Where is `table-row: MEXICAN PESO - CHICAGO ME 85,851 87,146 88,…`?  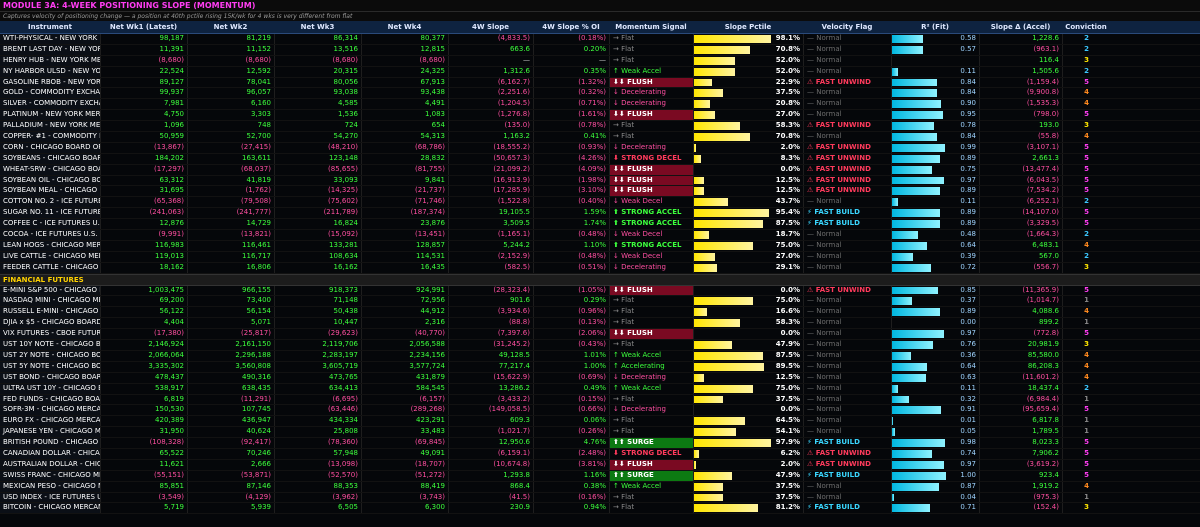 table-row: MEXICAN PESO - CHICAGO ME 85,851 87,146 88,… is located at coordinates (600, 487).